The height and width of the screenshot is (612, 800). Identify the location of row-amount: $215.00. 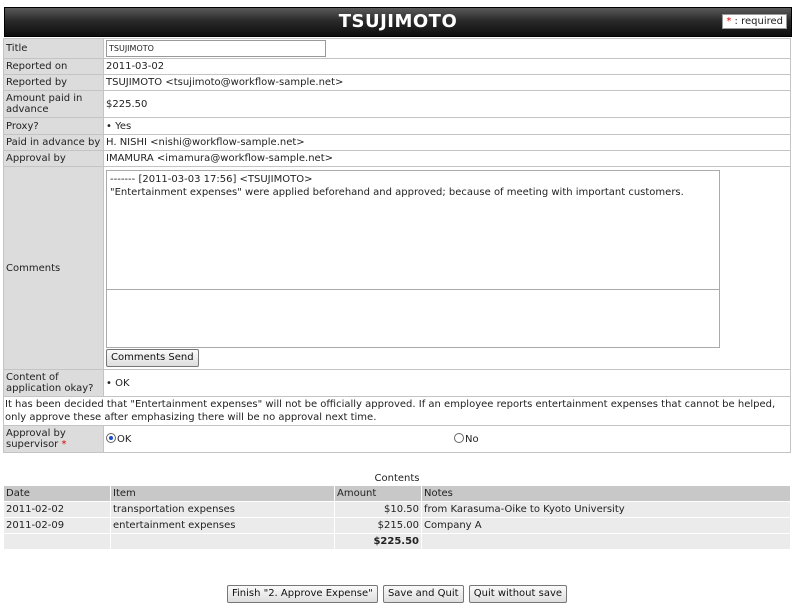
(378, 525).